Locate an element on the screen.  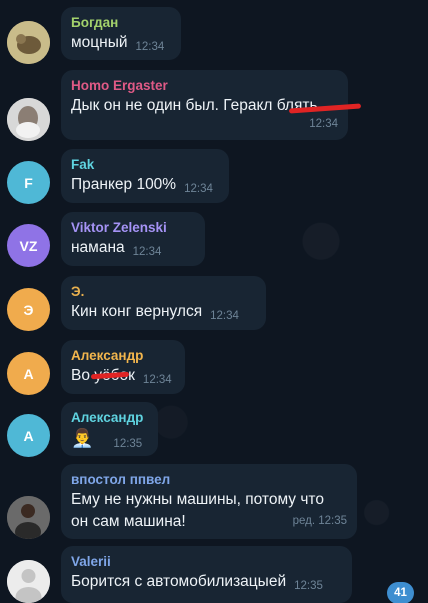
sender-name: Viktor Zelenski is located at coordinates (133, 228).